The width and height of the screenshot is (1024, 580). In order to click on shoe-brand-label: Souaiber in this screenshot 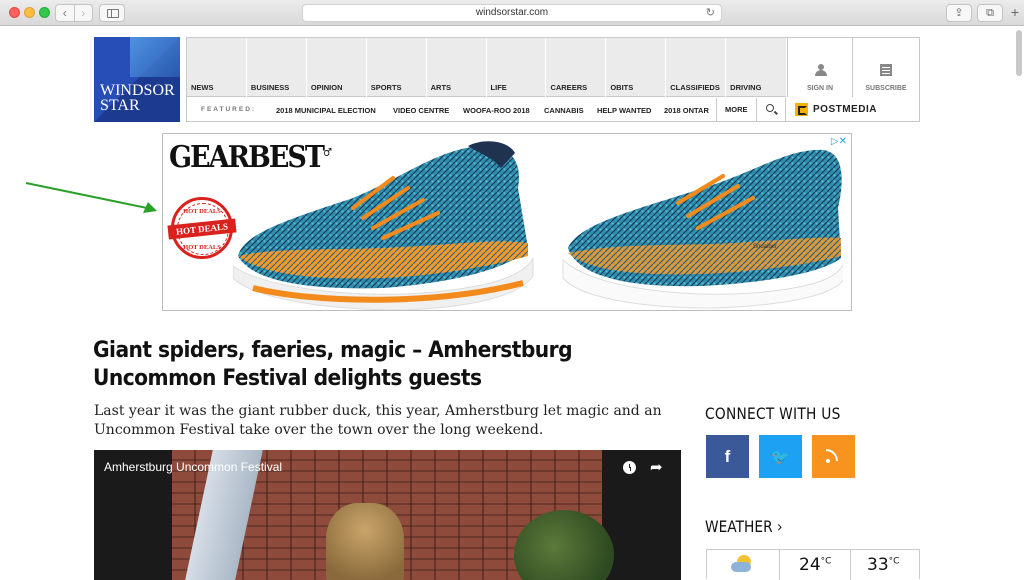, I will do `click(765, 247)`.